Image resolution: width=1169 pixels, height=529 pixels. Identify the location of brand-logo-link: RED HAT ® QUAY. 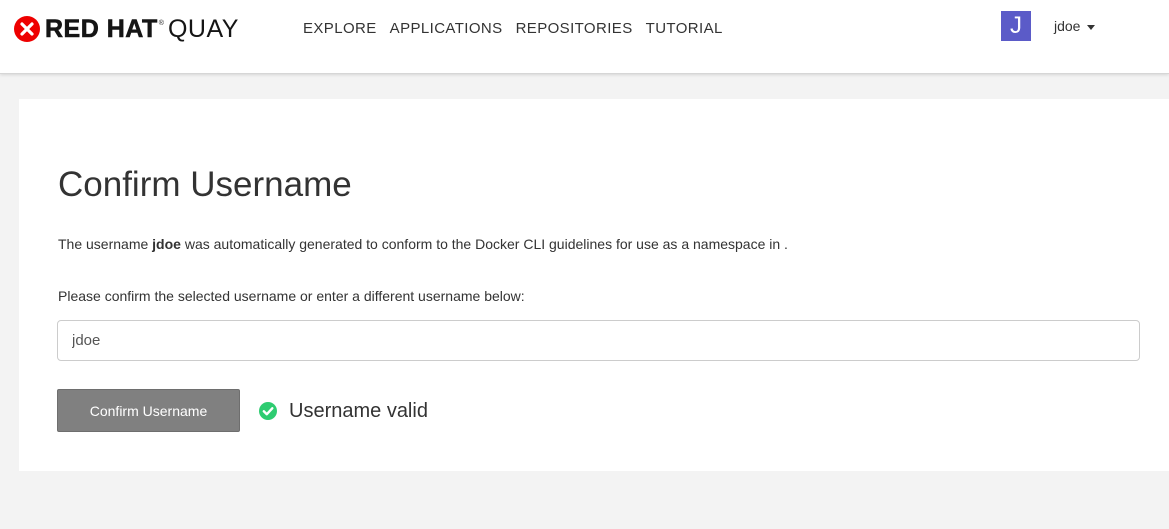
(126, 29).